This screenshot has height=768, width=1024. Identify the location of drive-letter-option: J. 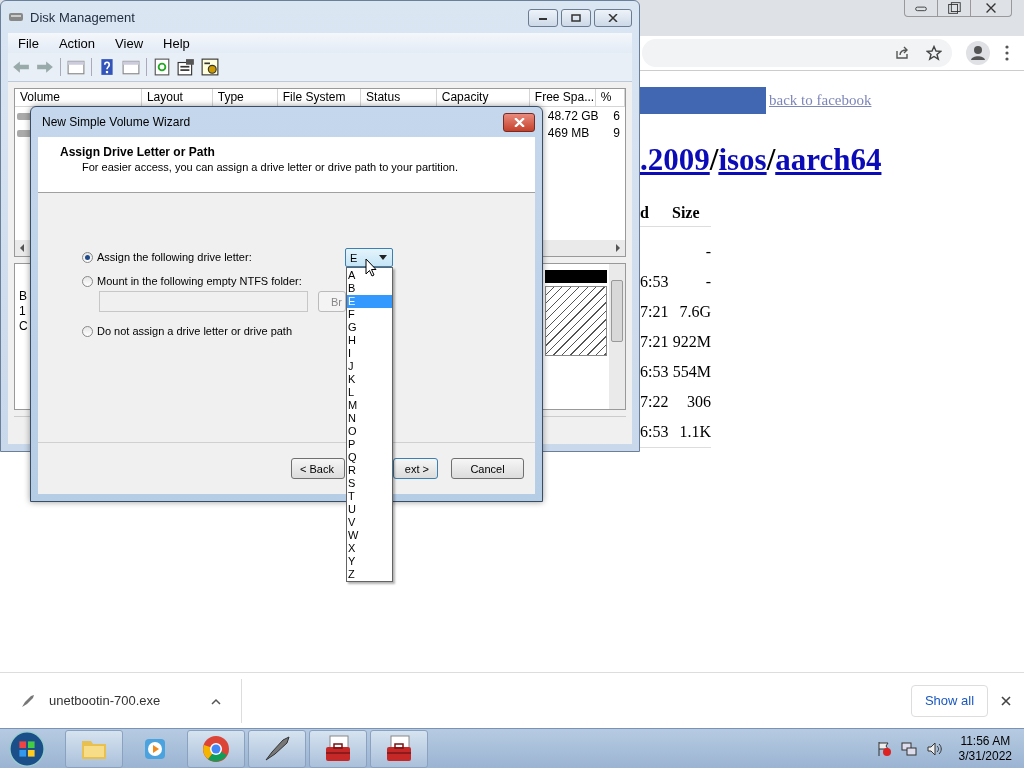
(369, 366).